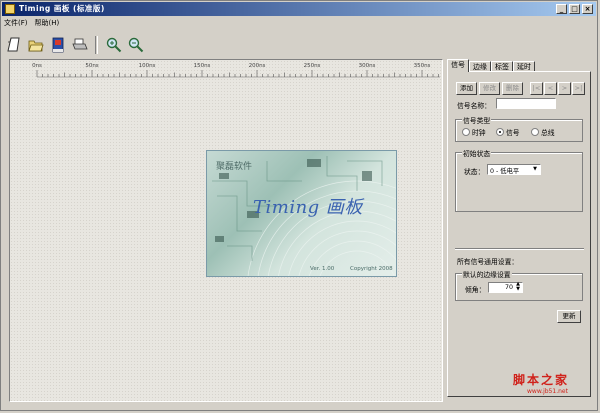 This screenshot has width=600, height=413. Describe the element at coordinates (466, 88) in the screenshot. I see `add-button: 添加` at that location.